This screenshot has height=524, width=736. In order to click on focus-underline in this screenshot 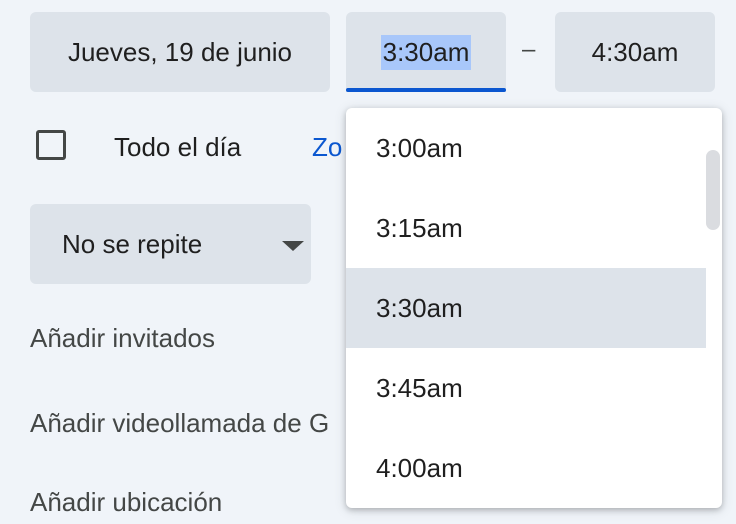, I will do `click(426, 90)`.